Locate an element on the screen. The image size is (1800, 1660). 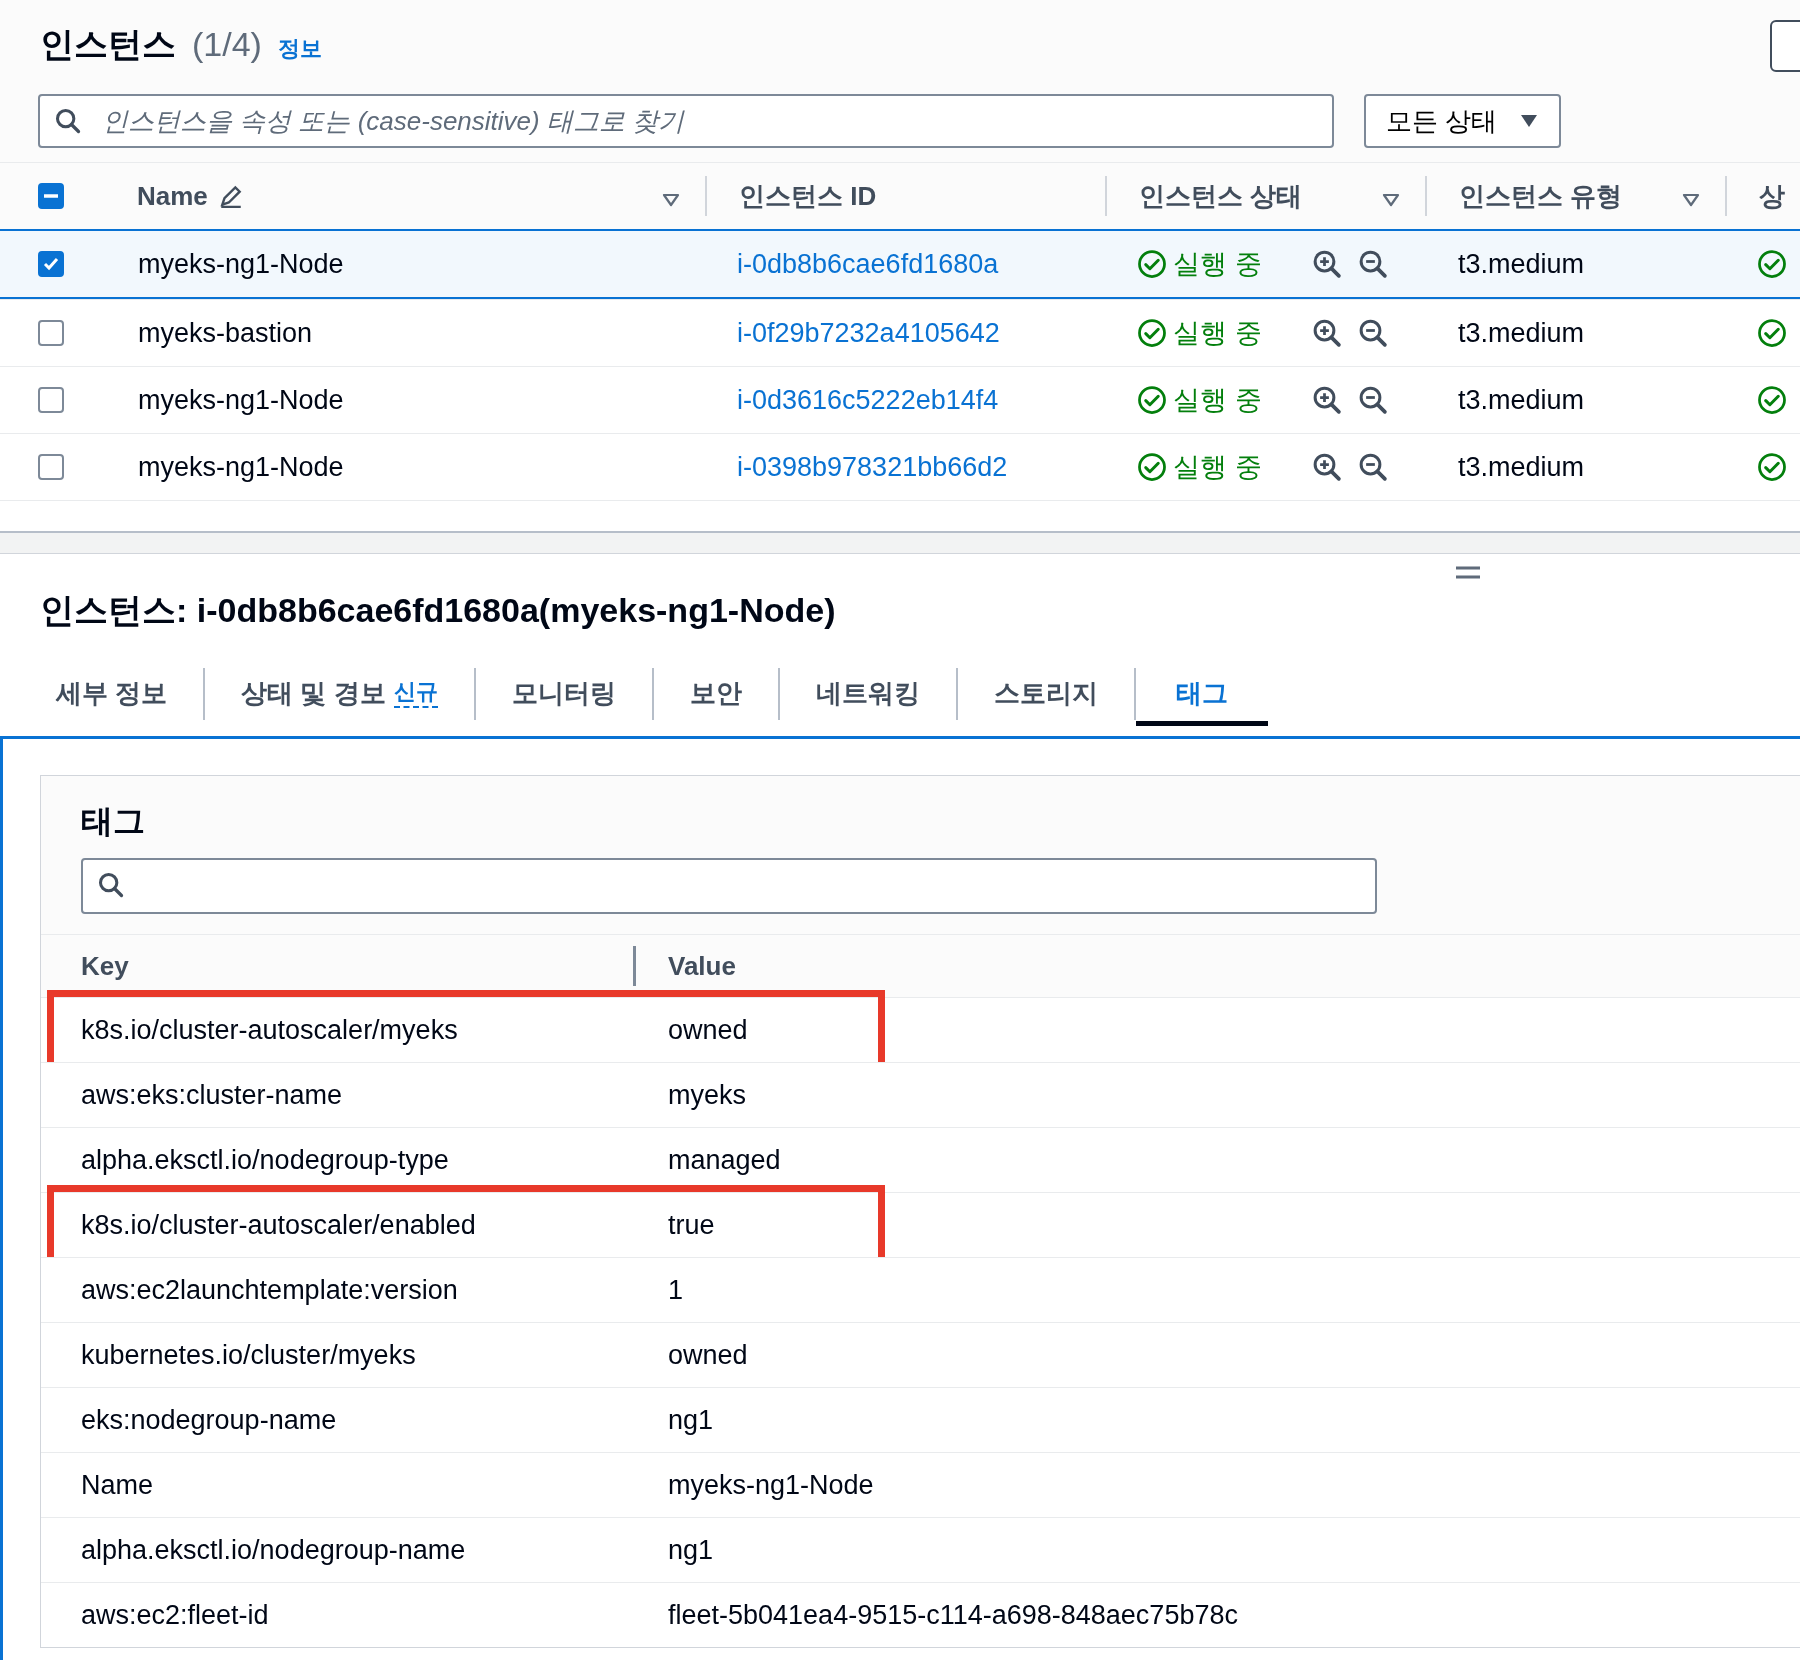
tag-key: k8s.io/cluster-autoscaler/myeks is located at coordinates (269, 1029).